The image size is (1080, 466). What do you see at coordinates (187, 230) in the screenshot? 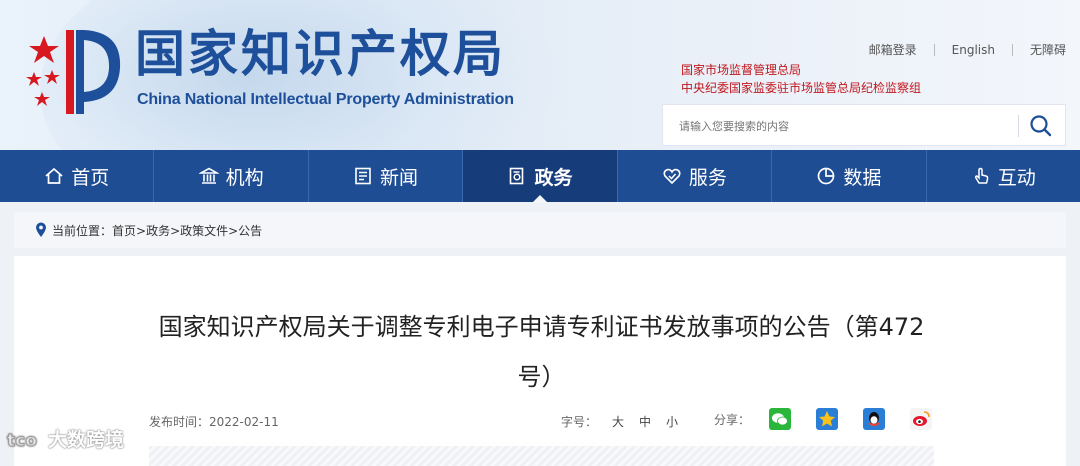
I see `breadcrumb-path: 首页>政务>政策文件>公告` at bounding box center [187, 230].